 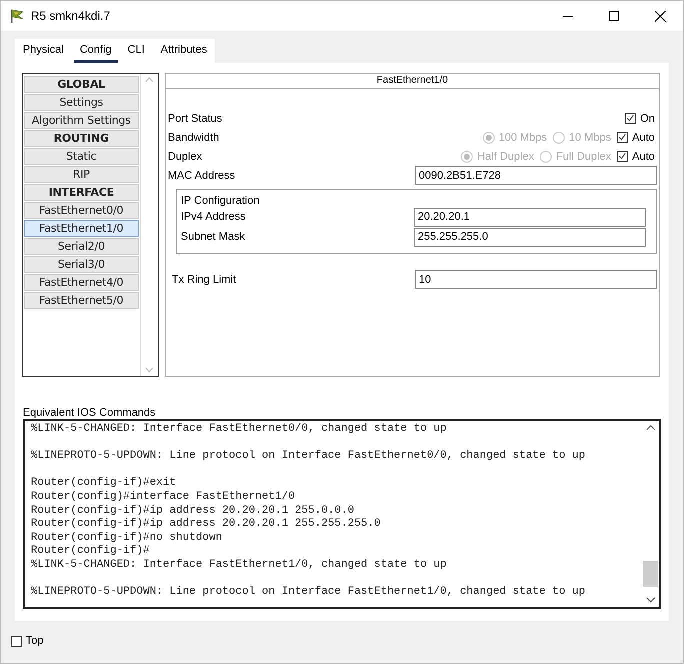 I want to click on close-icon, so click(x=660, y=16).